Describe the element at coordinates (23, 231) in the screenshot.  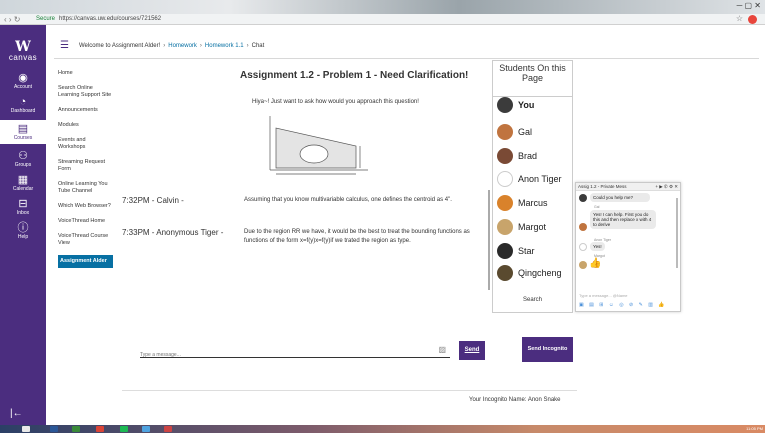
I see `gnav-help: ⓘ Help` at that location.